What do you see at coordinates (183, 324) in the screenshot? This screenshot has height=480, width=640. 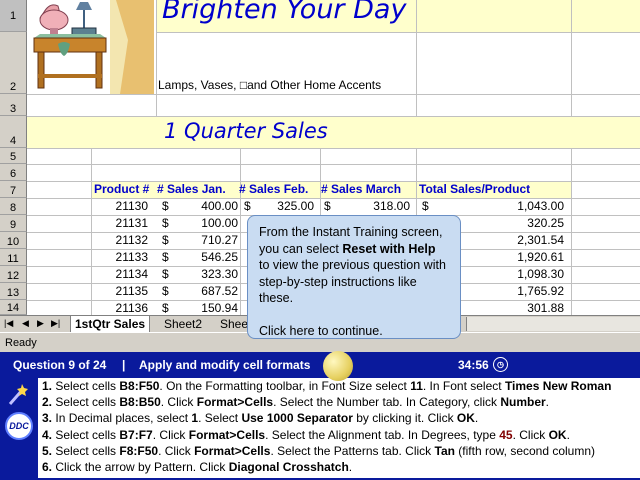 I see `tab-sheet2: Sheet2` at bounding box center [183, 324].